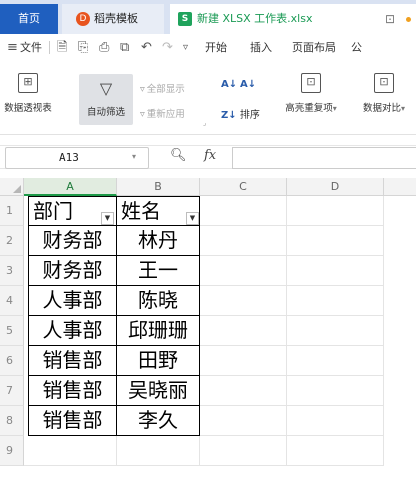  I want to click on sort-desc-icon: A↓, so click(248, 84).